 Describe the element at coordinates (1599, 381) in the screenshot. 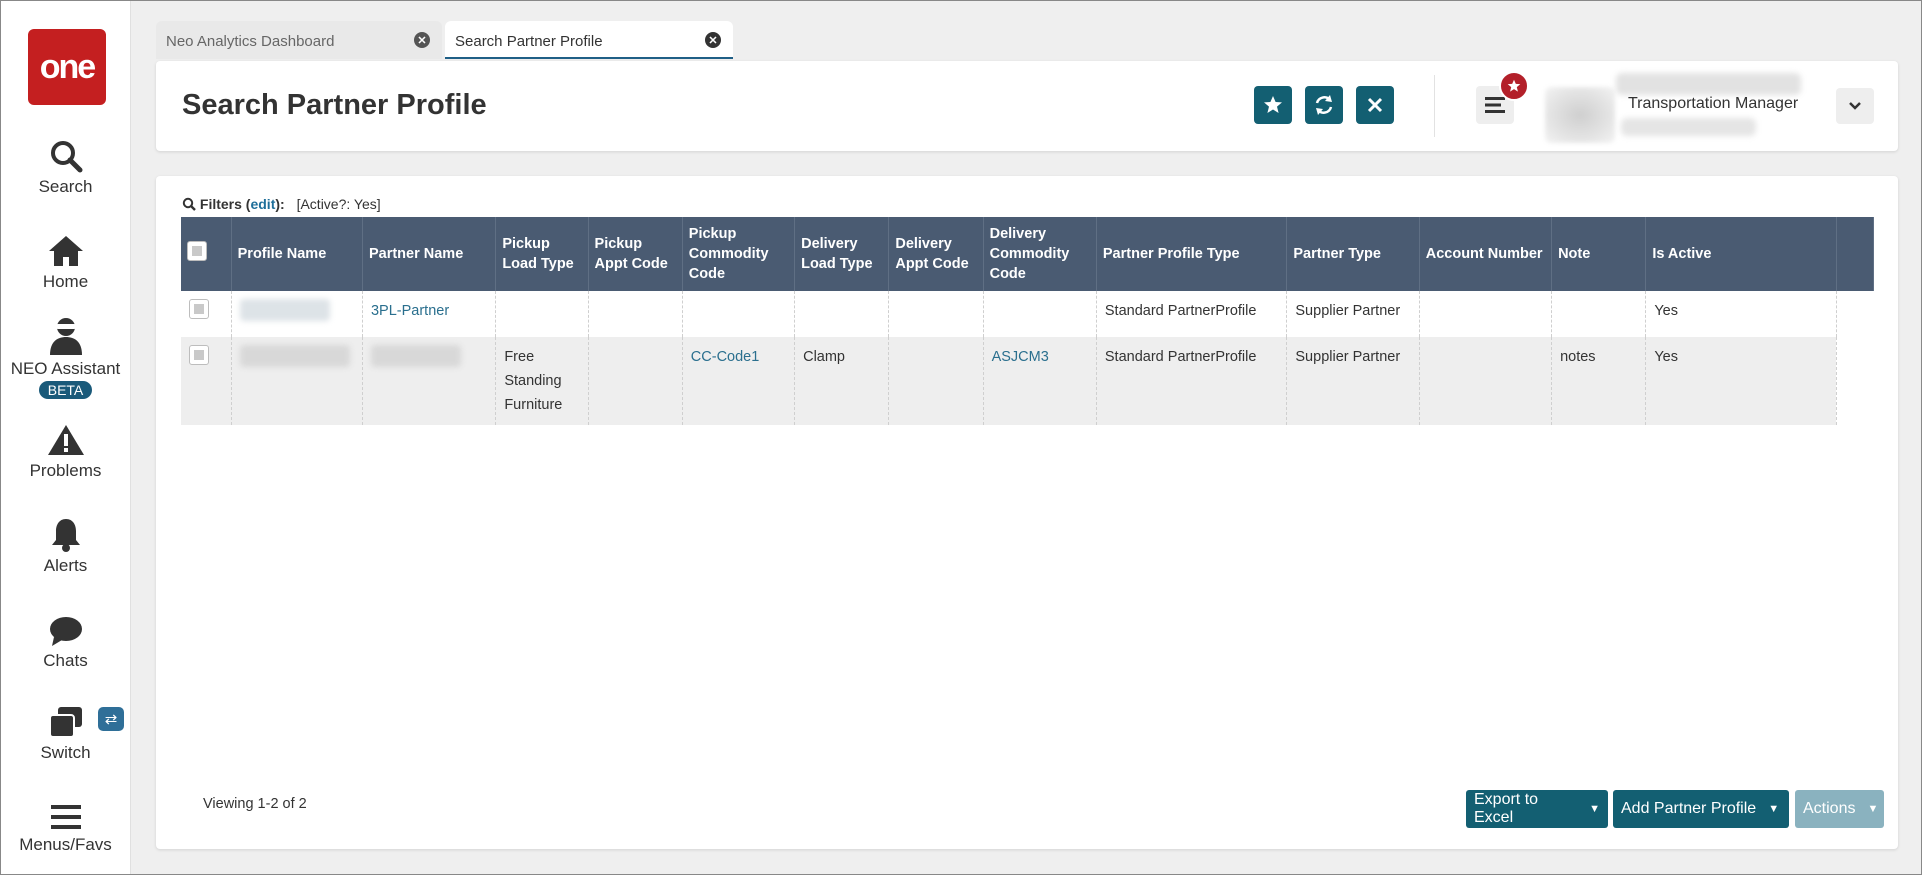

I see `note-cell: notes` at that location.